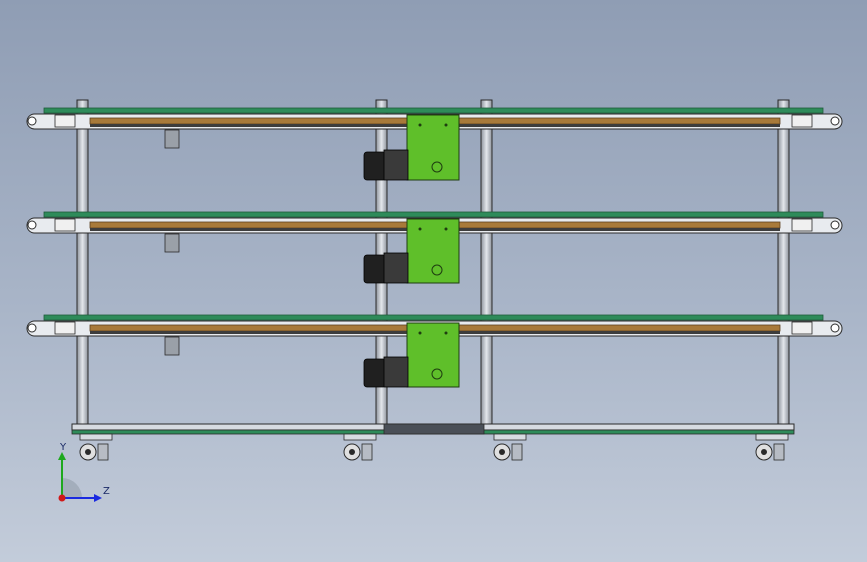 The width and height of the screenshot is (867, 562). What do you see at coordinates (63, 447) in the screenshot?
I see `y-axis-label: Y` at bounding box center [63, 447].